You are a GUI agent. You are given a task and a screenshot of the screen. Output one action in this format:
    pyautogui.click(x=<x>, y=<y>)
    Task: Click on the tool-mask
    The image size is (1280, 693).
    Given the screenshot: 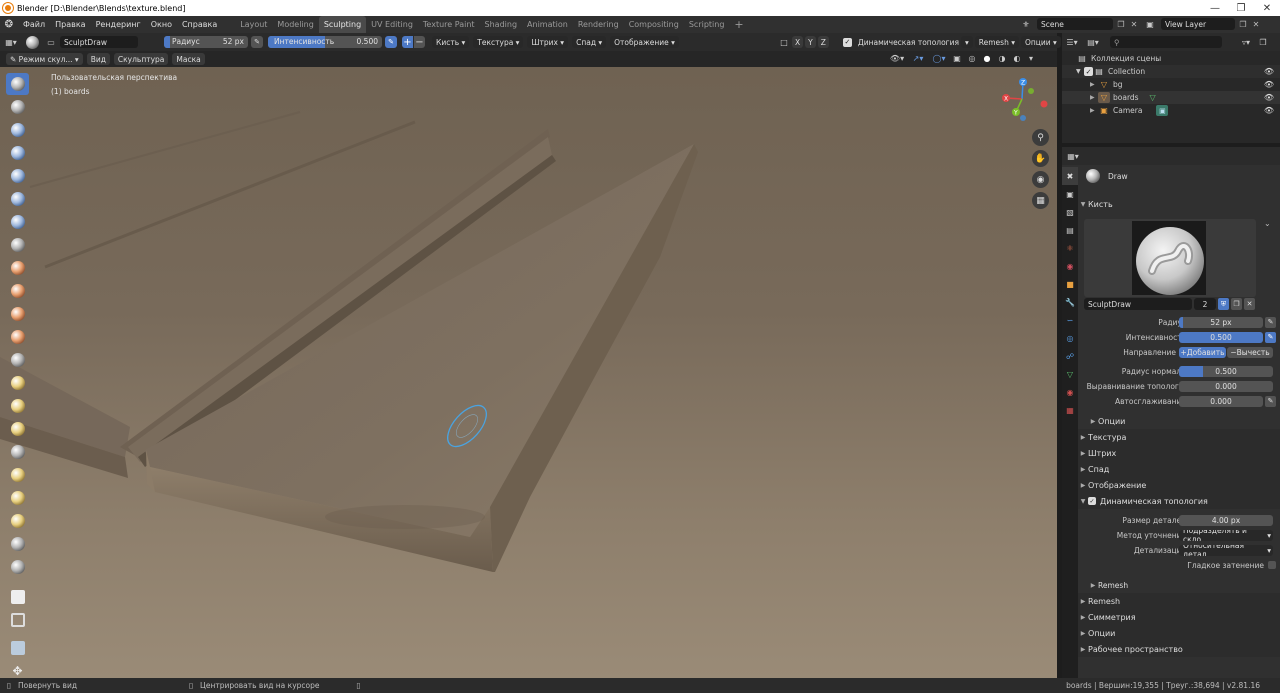 What is the action you would take?
    pyautogui.click(x=17, y=521)
    